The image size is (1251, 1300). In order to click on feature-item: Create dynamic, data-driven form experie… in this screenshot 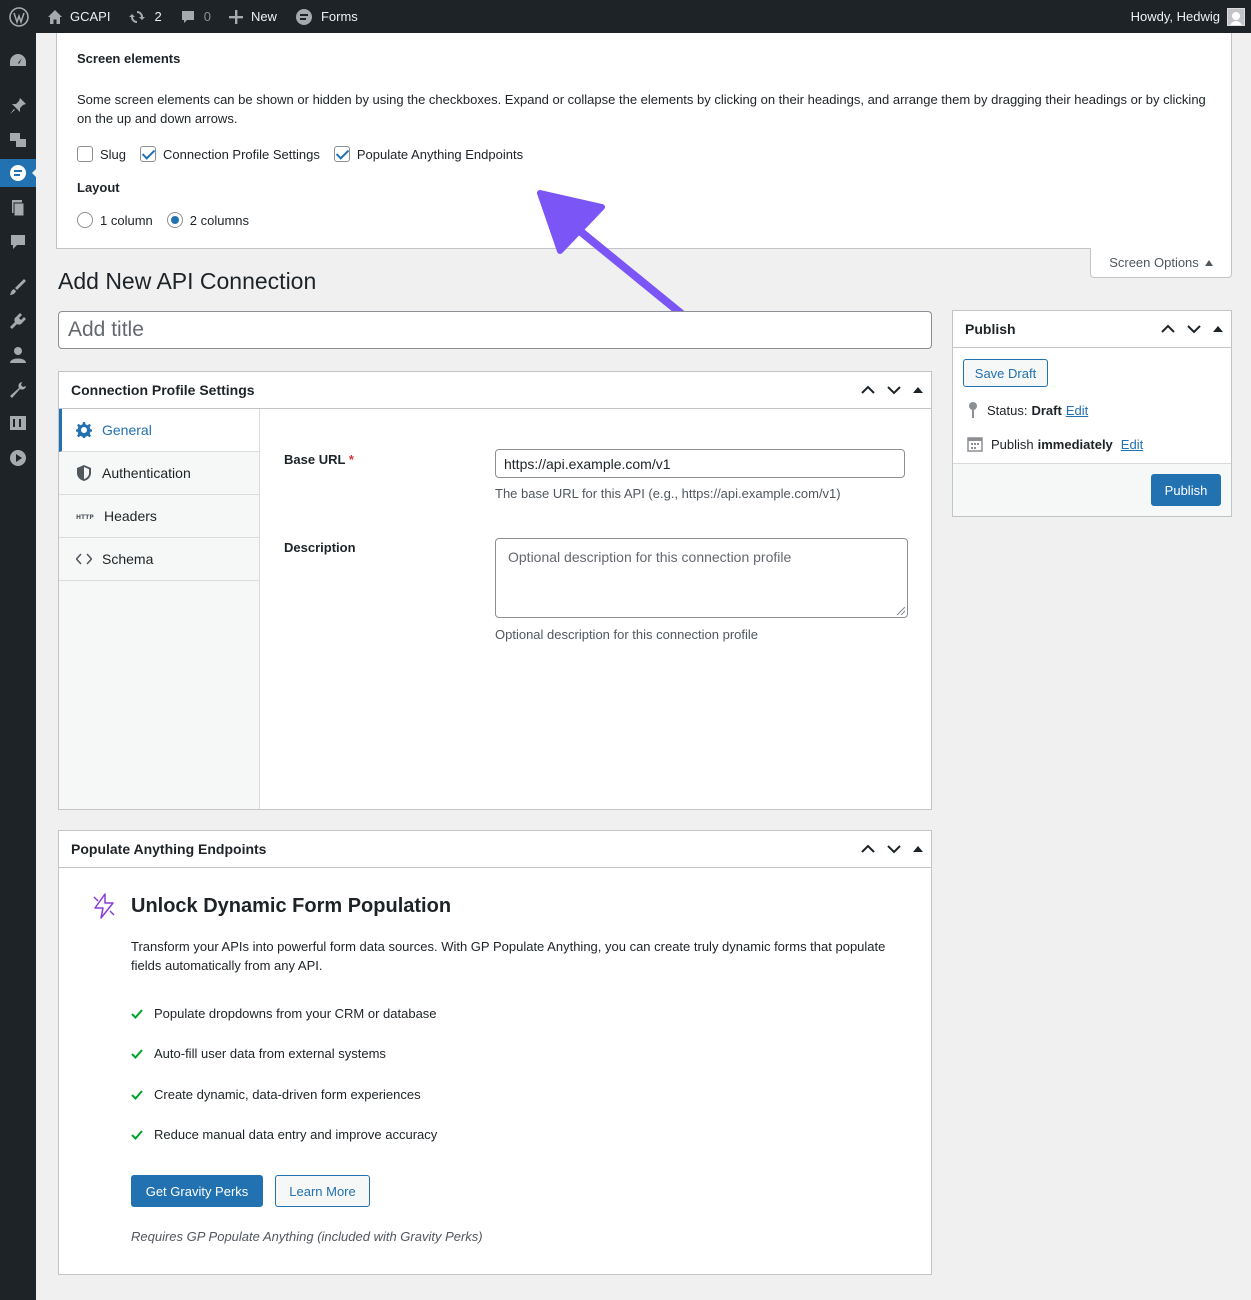, I will do `click(276, 1094)`.